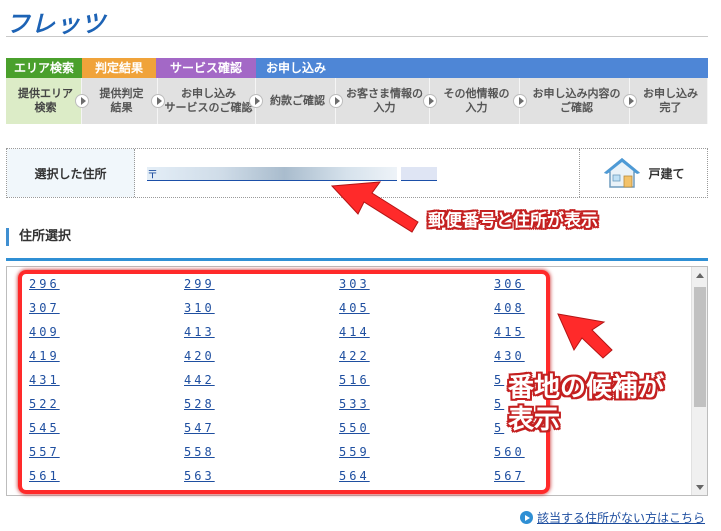 Image resolution: width=721 pixels, height=531 pixels. I want to click on address-number-link: 557, so click(106, 457).